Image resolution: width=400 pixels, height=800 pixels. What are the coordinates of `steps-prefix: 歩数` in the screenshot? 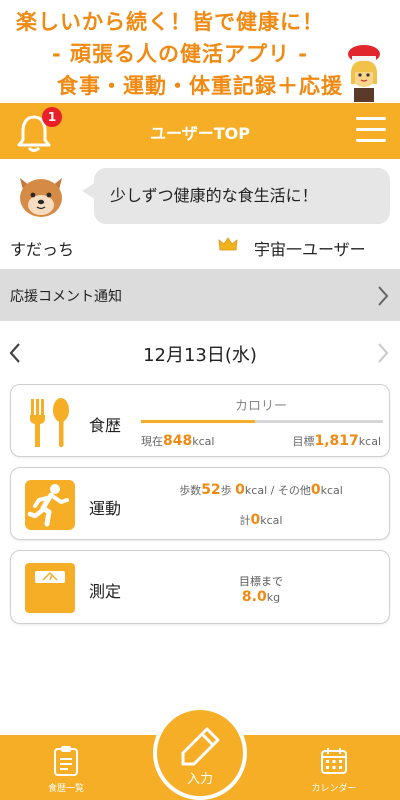 It's located at (190, 490).